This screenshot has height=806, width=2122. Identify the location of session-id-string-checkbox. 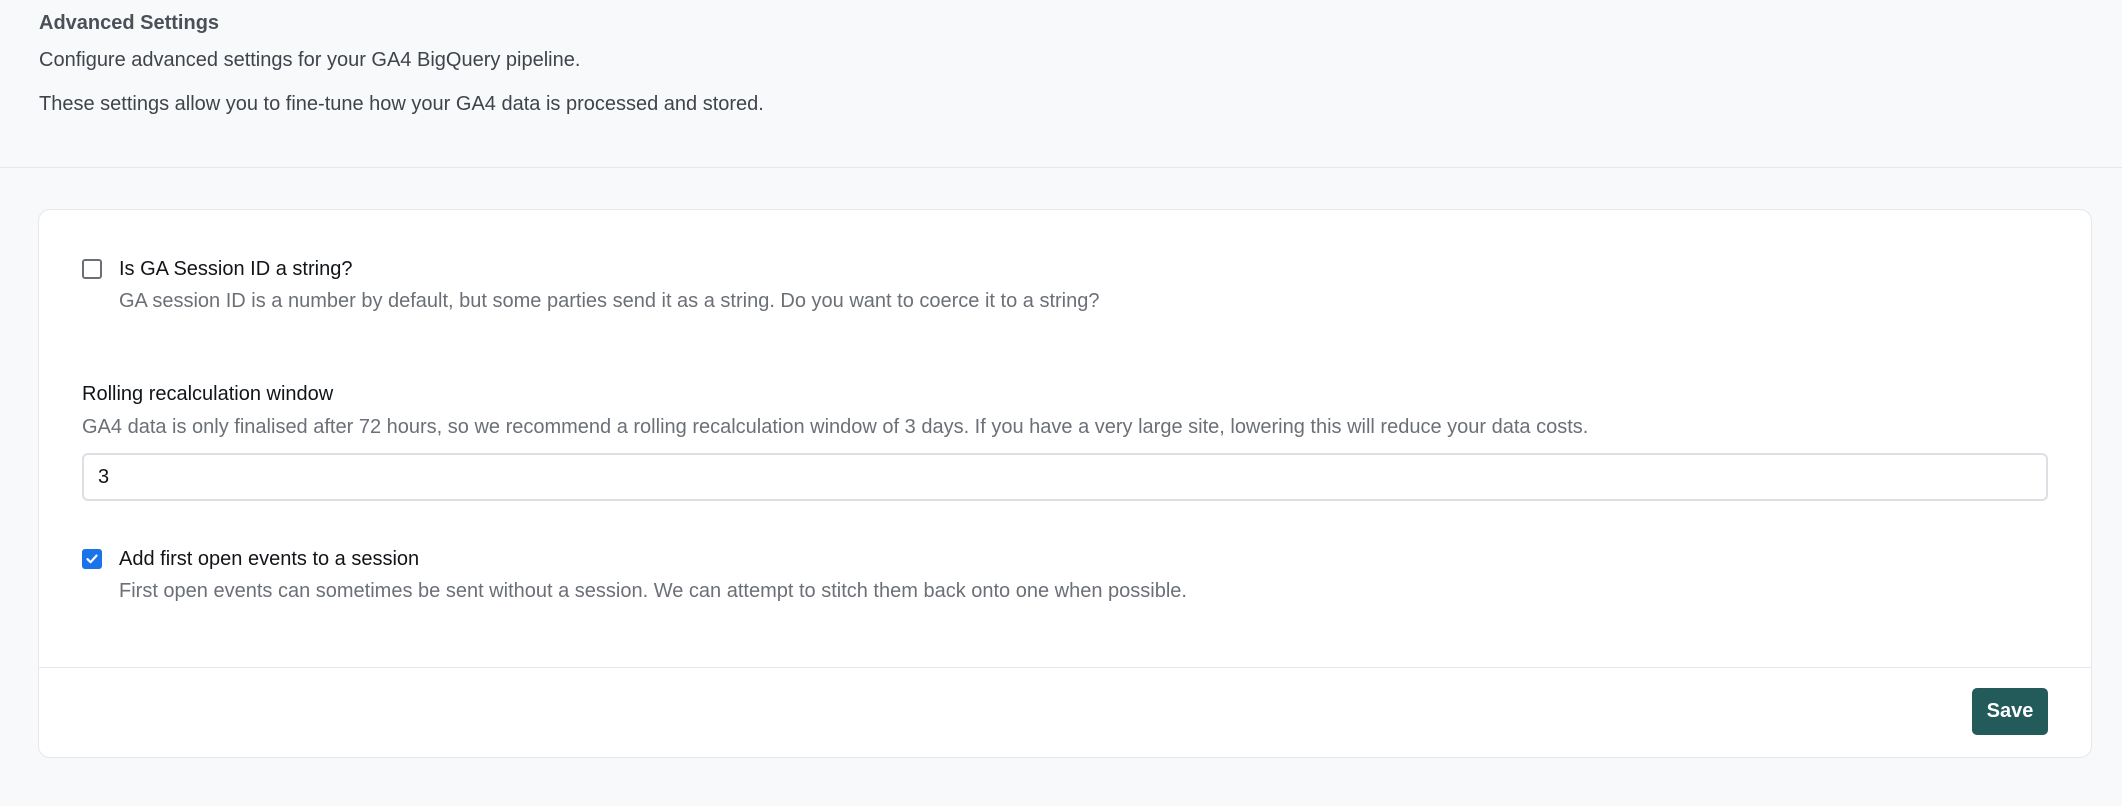
(92, 269).